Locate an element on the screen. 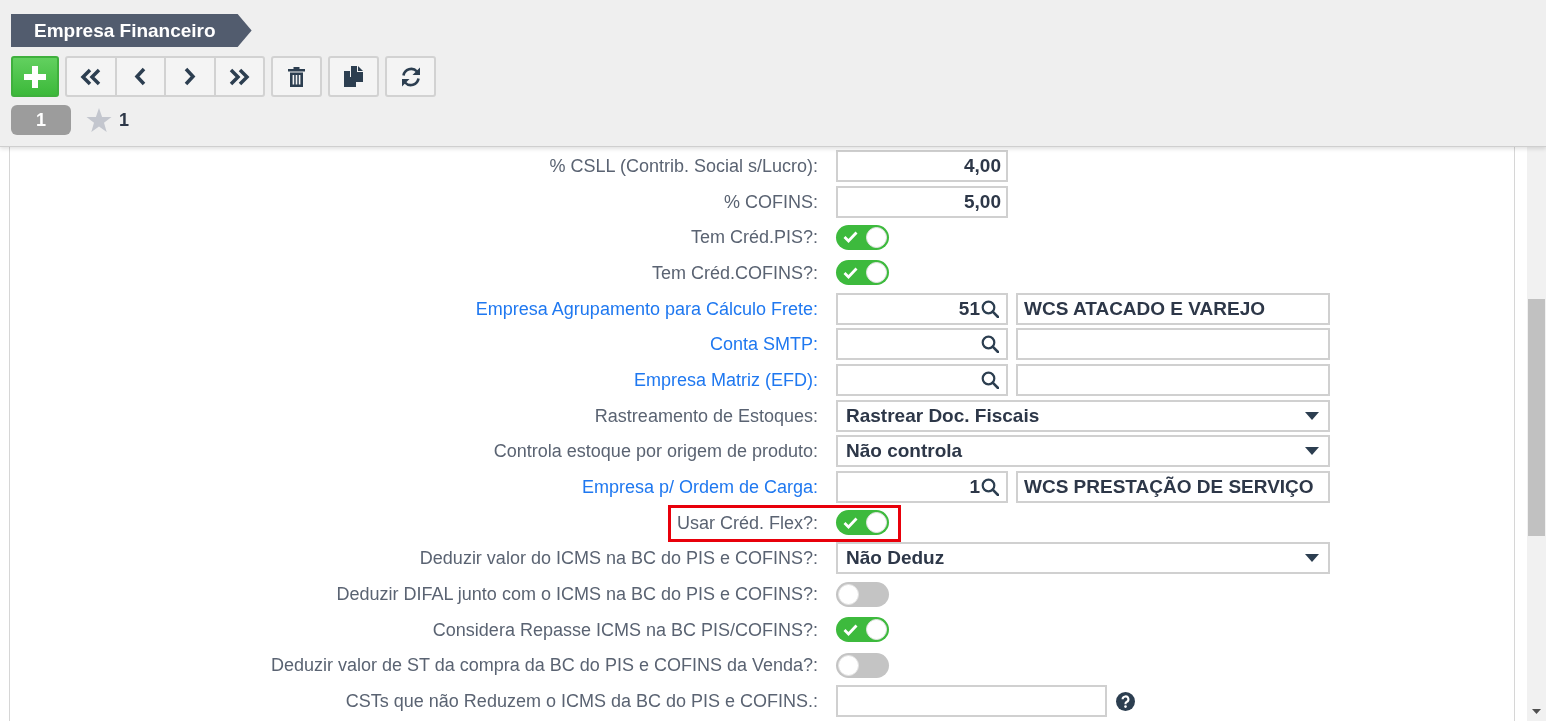  dropdown-field: Rastrear Doc. Fiscais is located at coordinates (1083, 415).